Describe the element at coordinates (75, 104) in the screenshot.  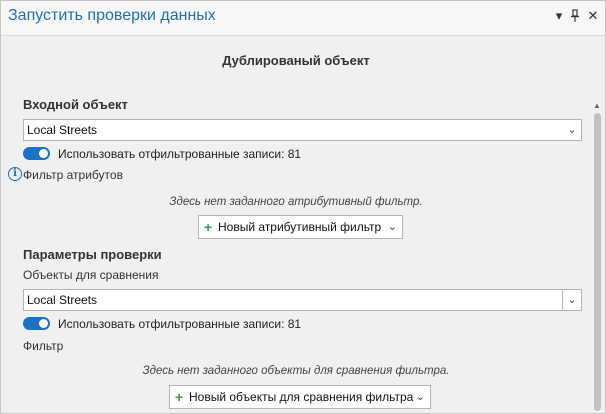
I see `input-section-heading: Входной объект` at that location.